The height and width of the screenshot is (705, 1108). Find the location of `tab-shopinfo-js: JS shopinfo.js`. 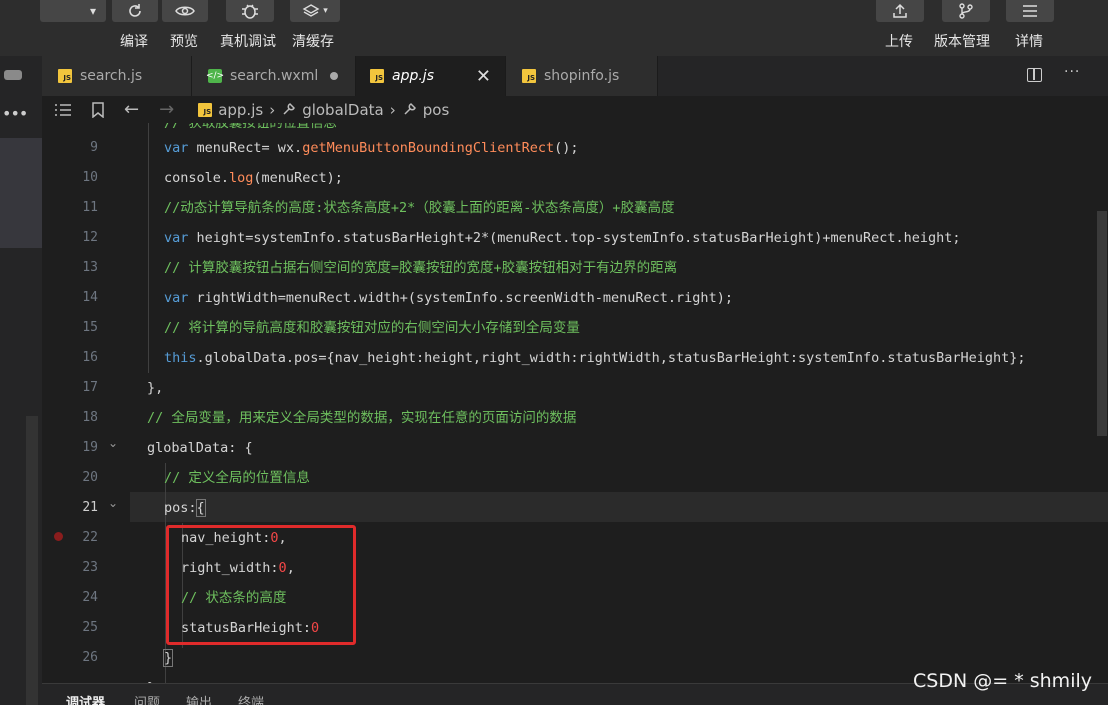

tab-shopinfo-js: JS shopinfo.js is located at coordinates (582, 76).